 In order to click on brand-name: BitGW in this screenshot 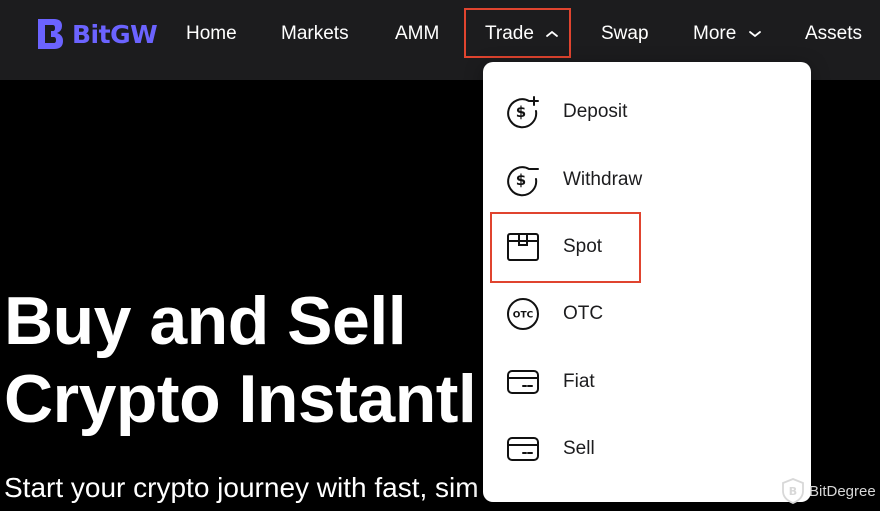, I will do `click(115, 34)`.